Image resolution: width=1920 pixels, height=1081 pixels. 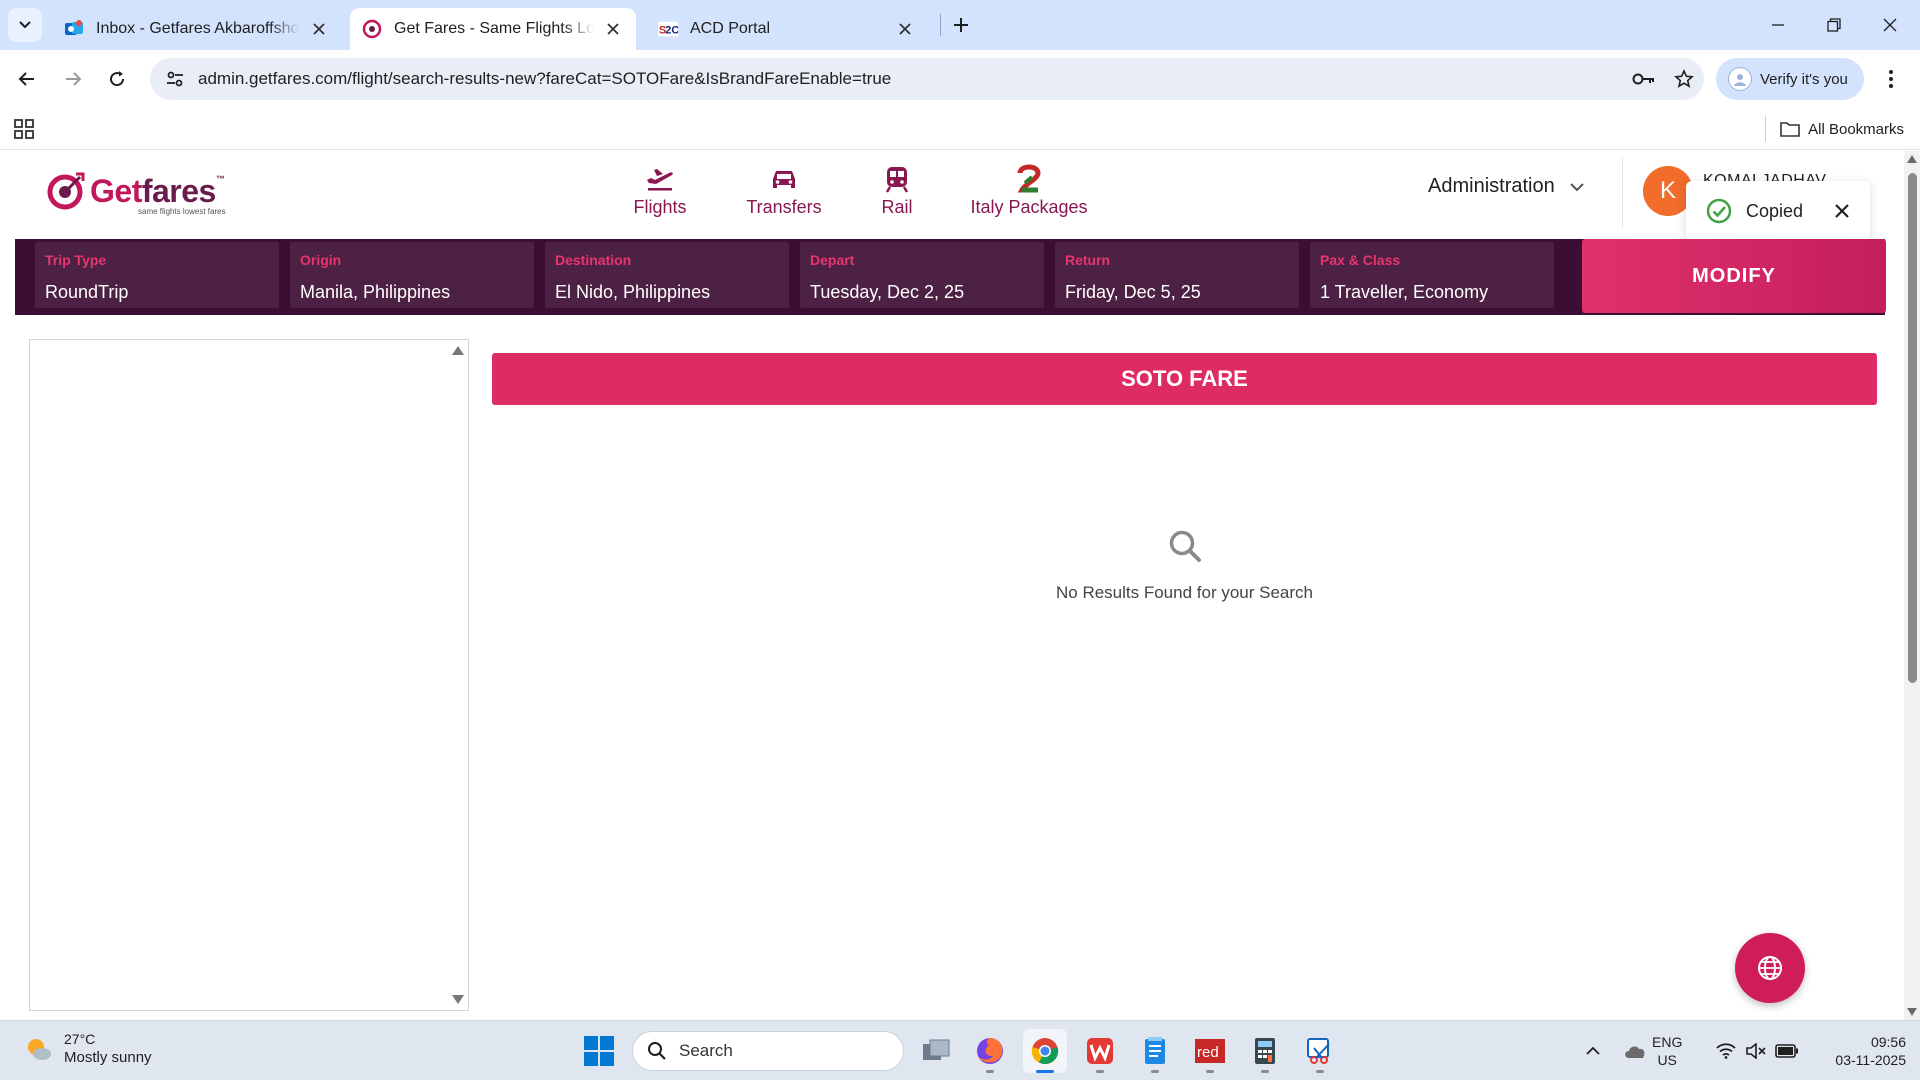 What do you see at coordinates (1491, 186) in the screenshot?
I see `administration-label: Administration` at bounding box center [1491, 186].